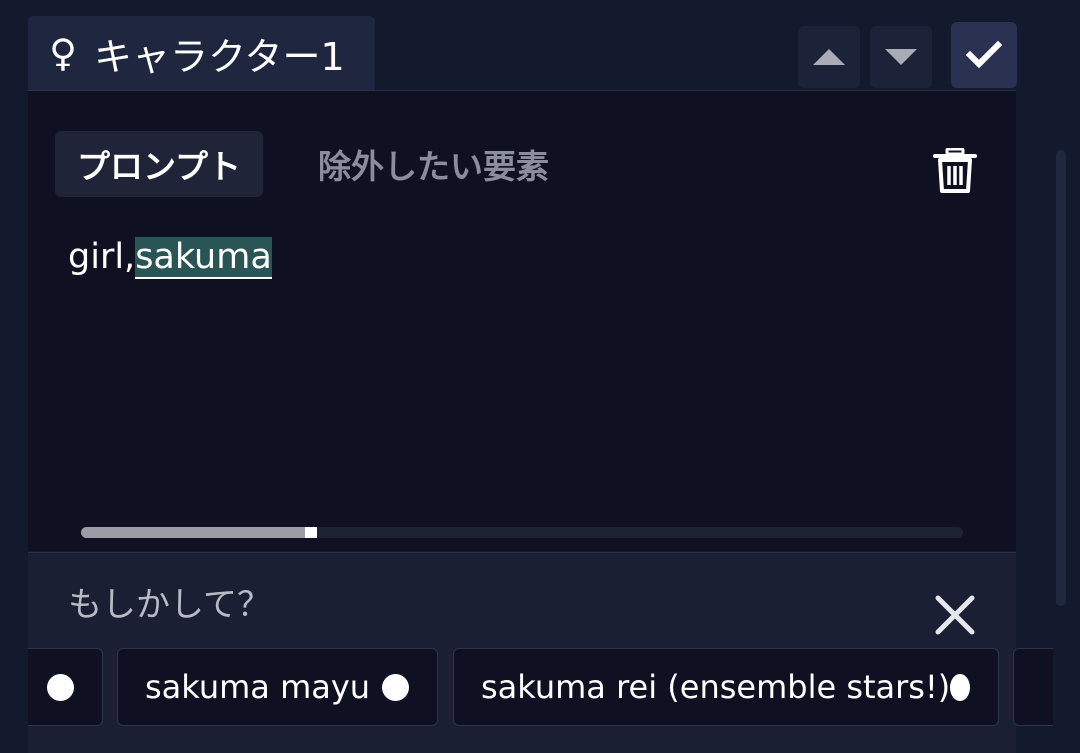 The height and width of the screenshot is (753, 1080). Describe the element at coordinates (203, 258) in the screenshot. I see `prompt-text-highlighted: sakuma` at that location.